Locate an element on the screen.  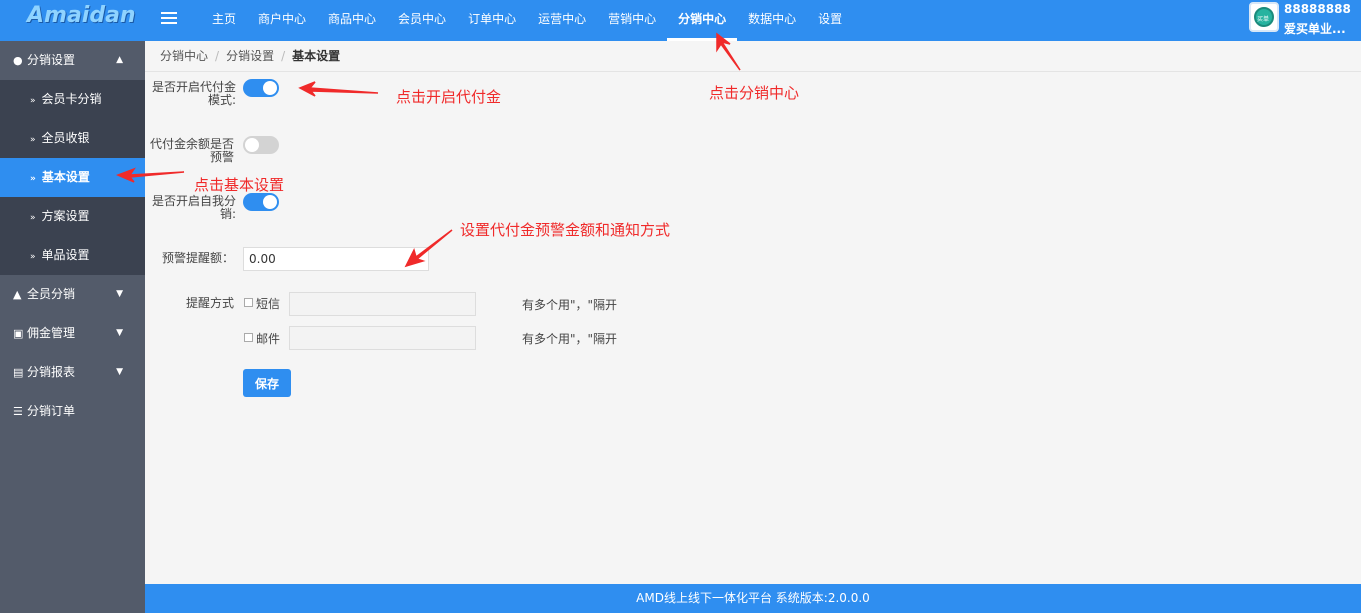
remind-method-label: 提醒方式 is located at coordinates (209, 303).